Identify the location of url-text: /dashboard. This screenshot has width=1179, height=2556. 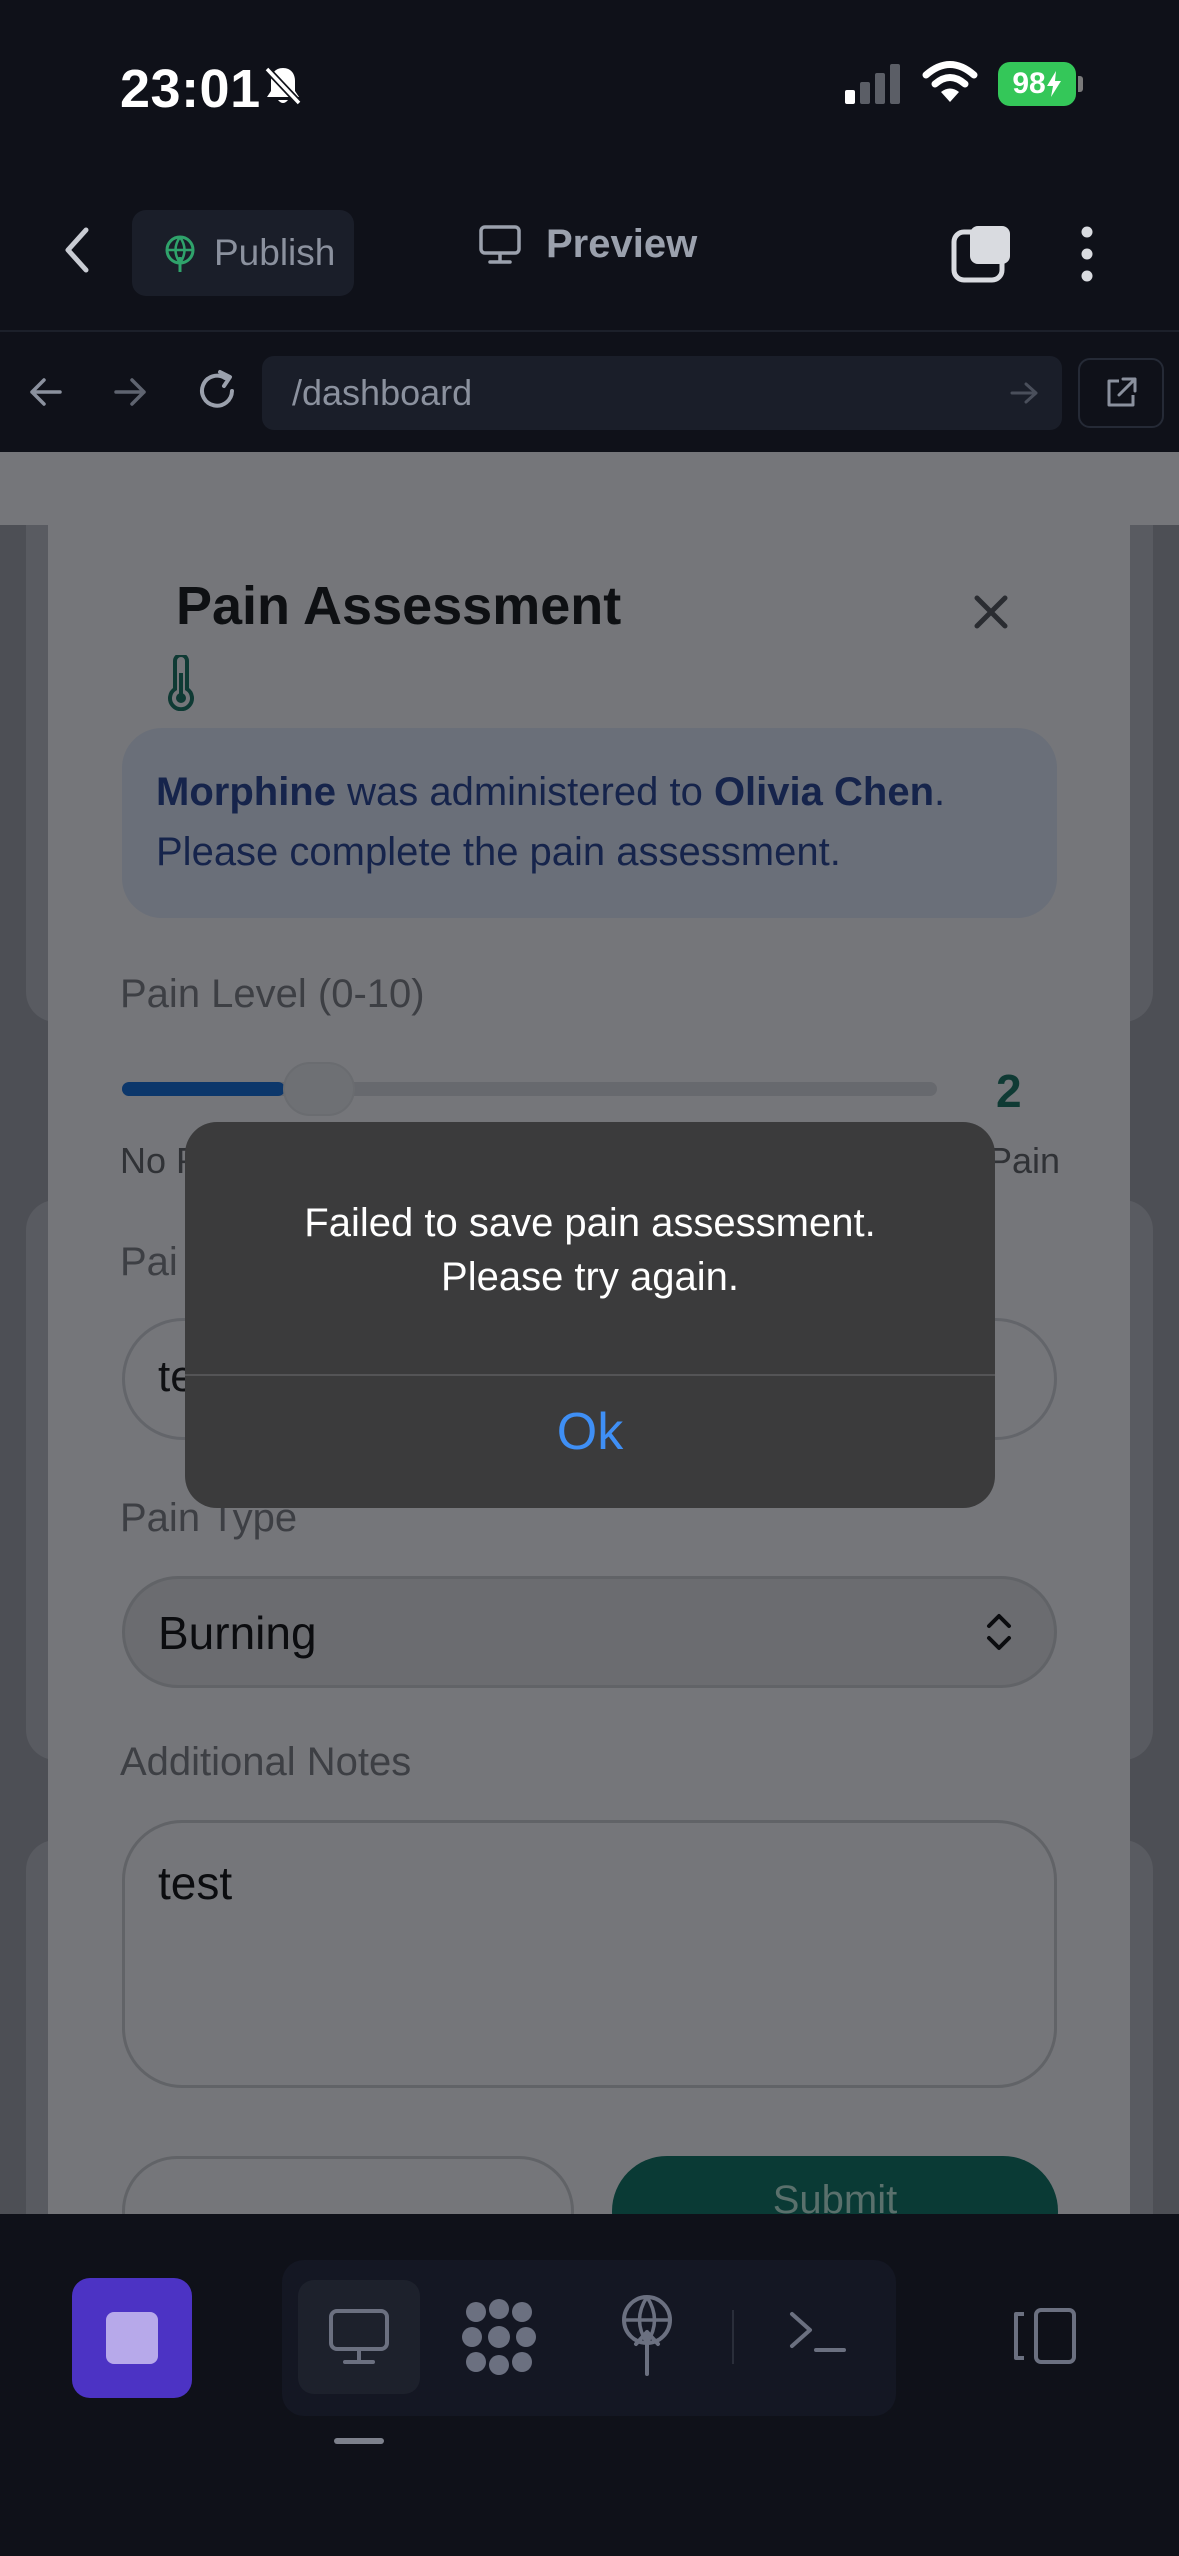
(382, 392).